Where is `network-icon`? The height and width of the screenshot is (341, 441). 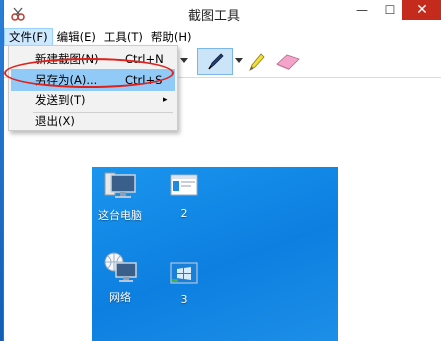 network-icon is located at coordinates (120, 267).